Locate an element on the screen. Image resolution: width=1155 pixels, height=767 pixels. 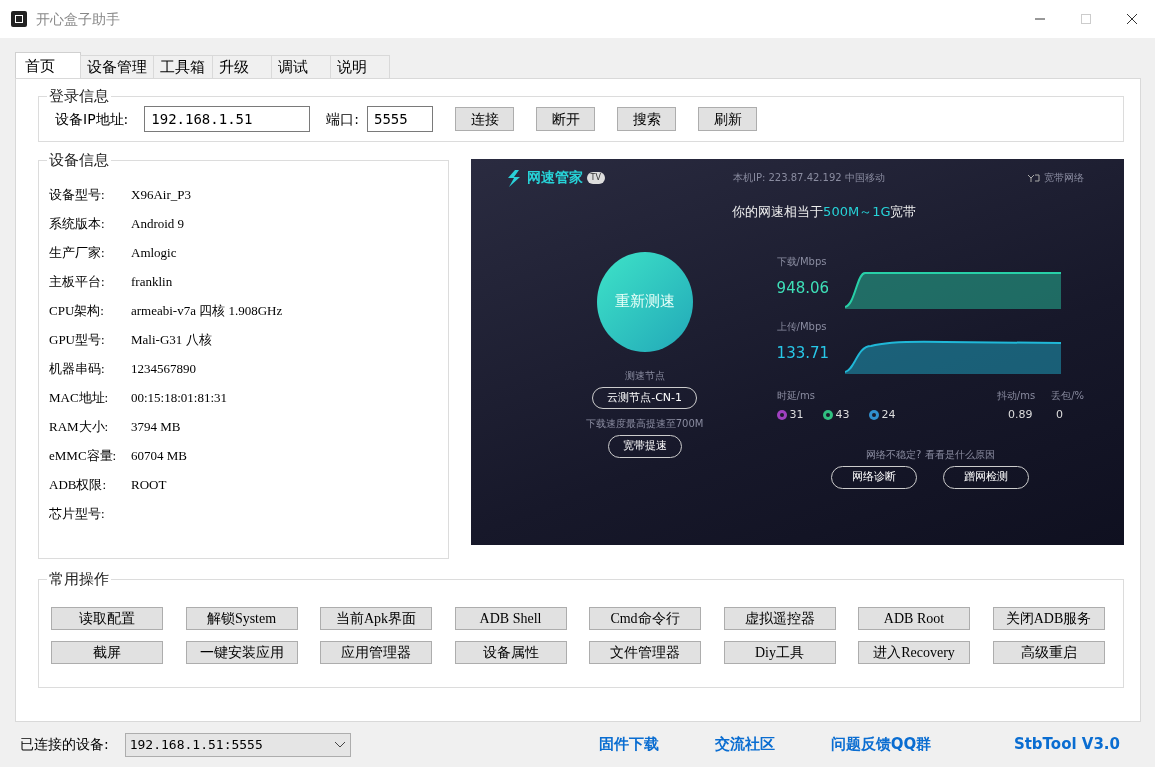
ip-info: 本机IP: 223.87.42.192 中国移动 is located at coordinates (808, 178).